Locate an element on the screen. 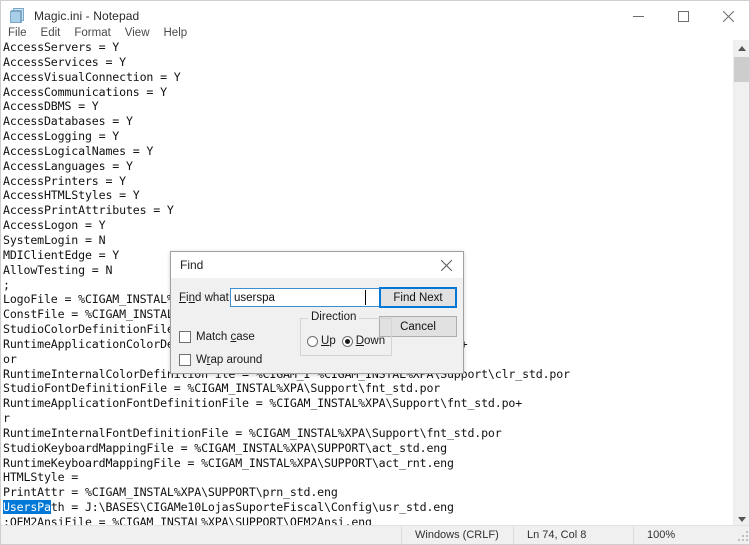 This screenshot has height=545, width=750. notepad-icon is located at coordinates (18, 16).